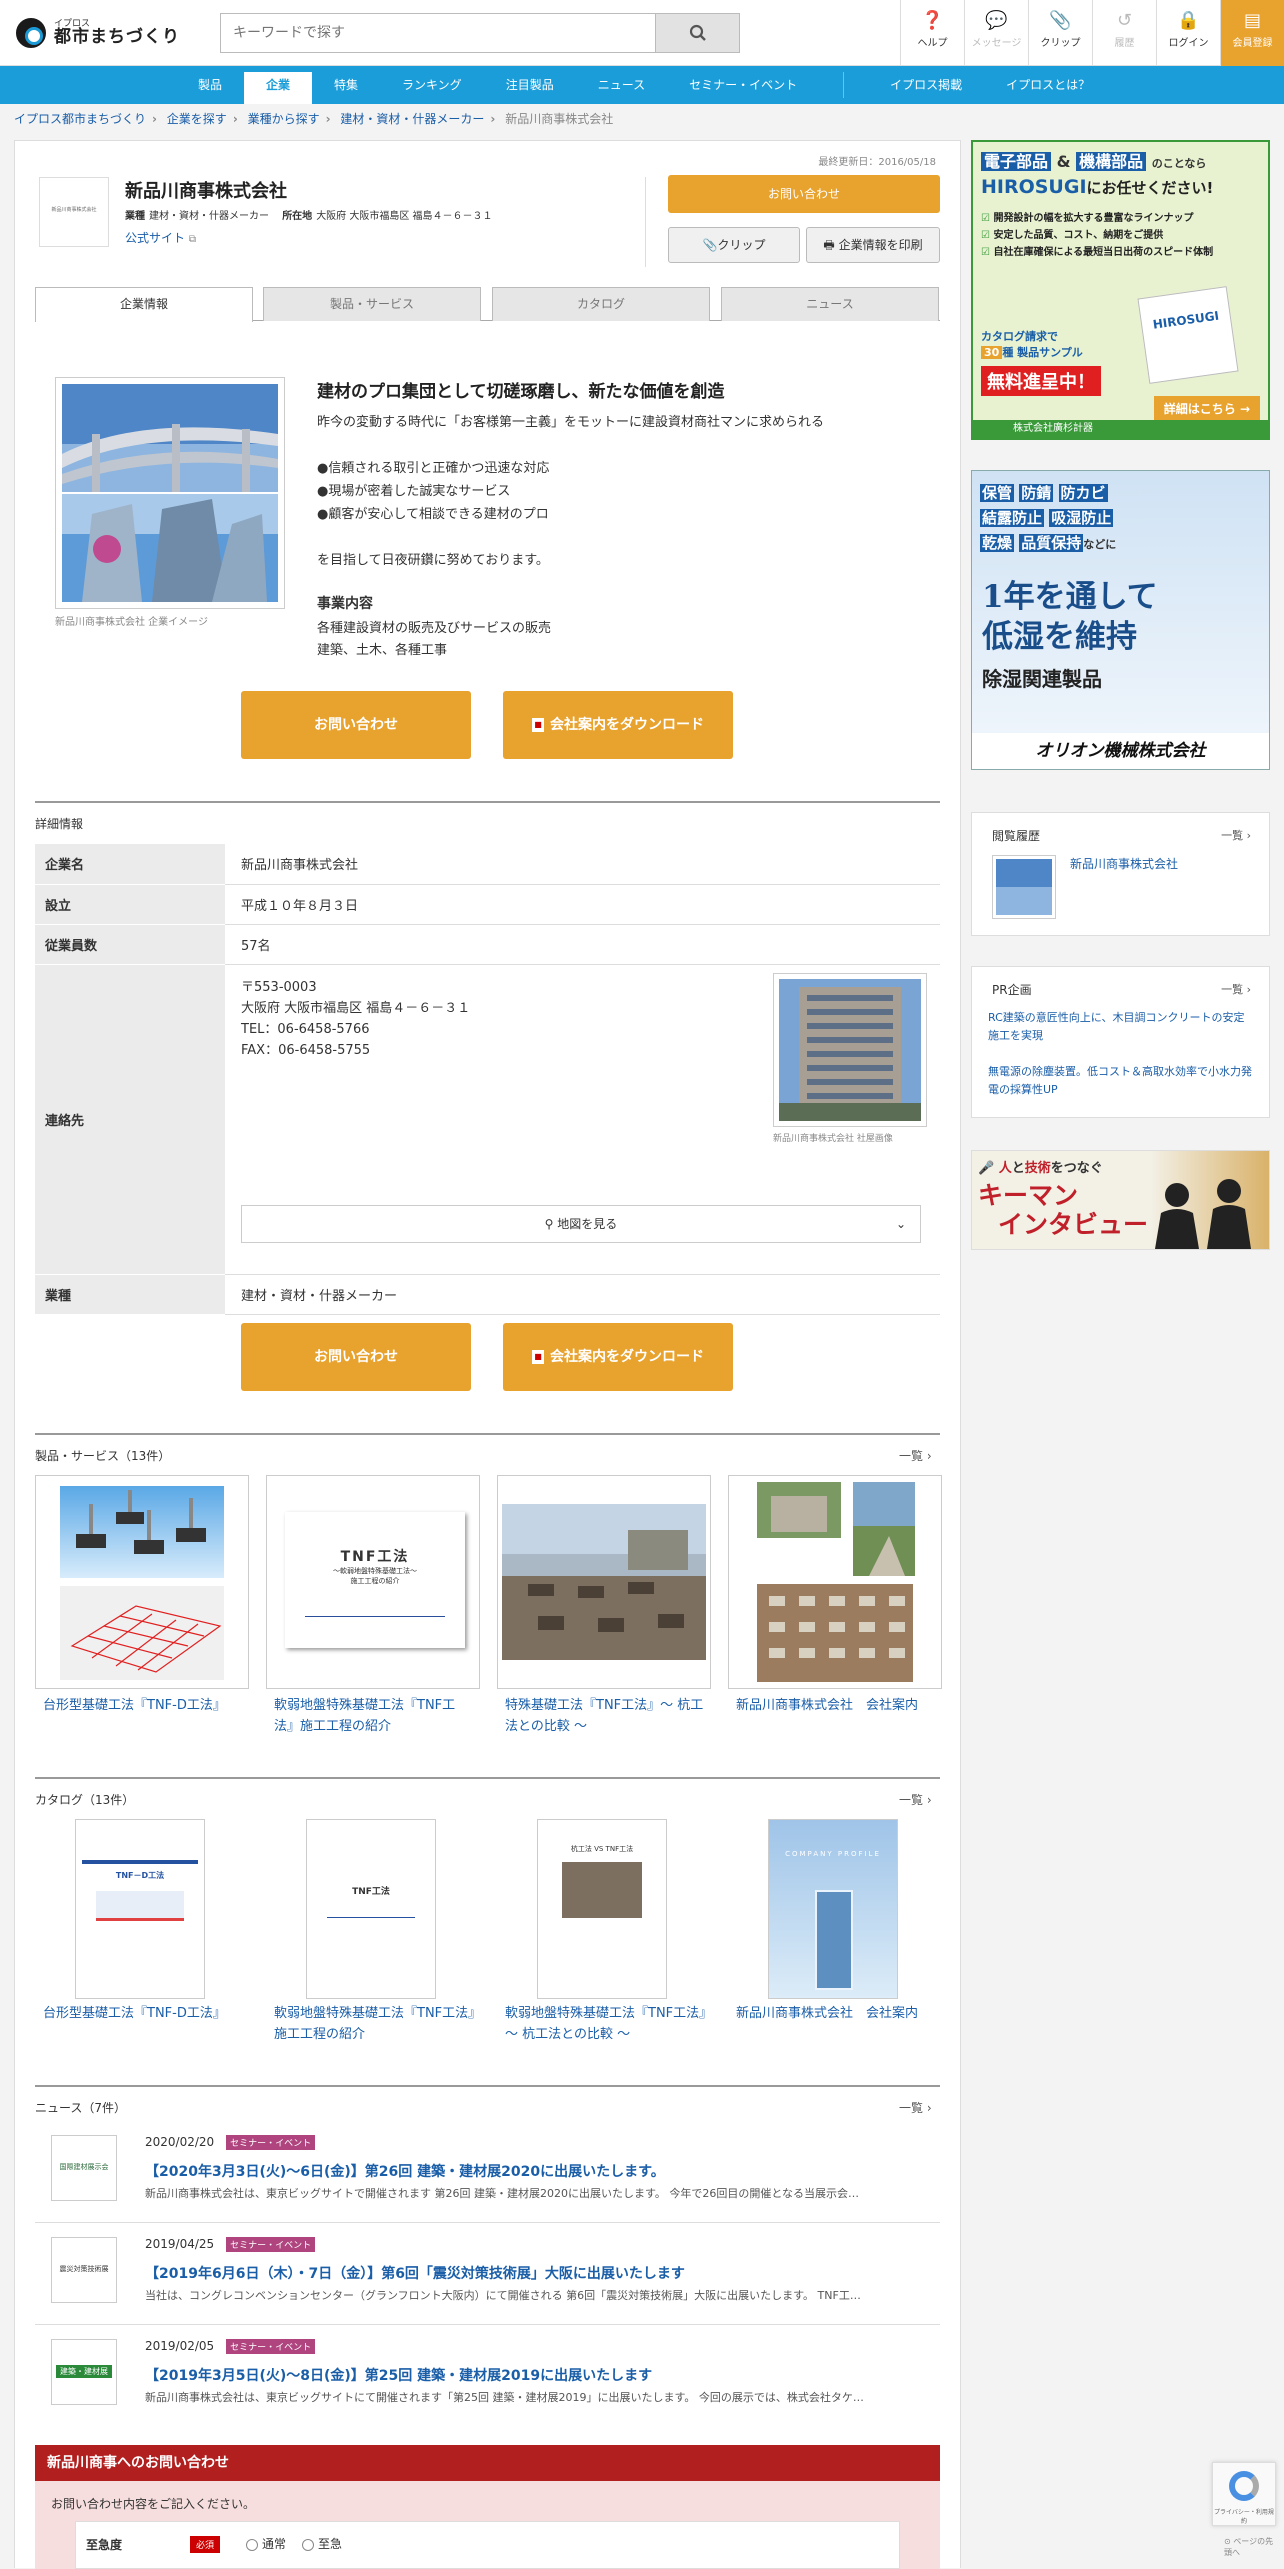  Describe the element at coordinates (210, 85) in the screenshot. I see `nav-products: 製品` at that location.